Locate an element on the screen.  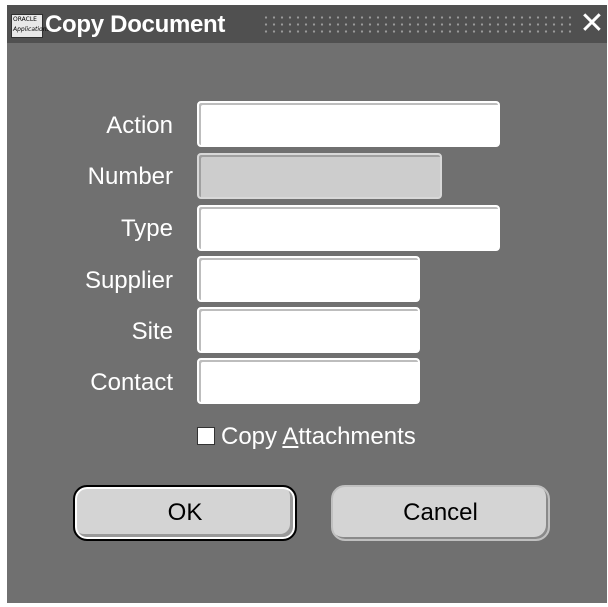
type-field is located at coordinates (348, 228).